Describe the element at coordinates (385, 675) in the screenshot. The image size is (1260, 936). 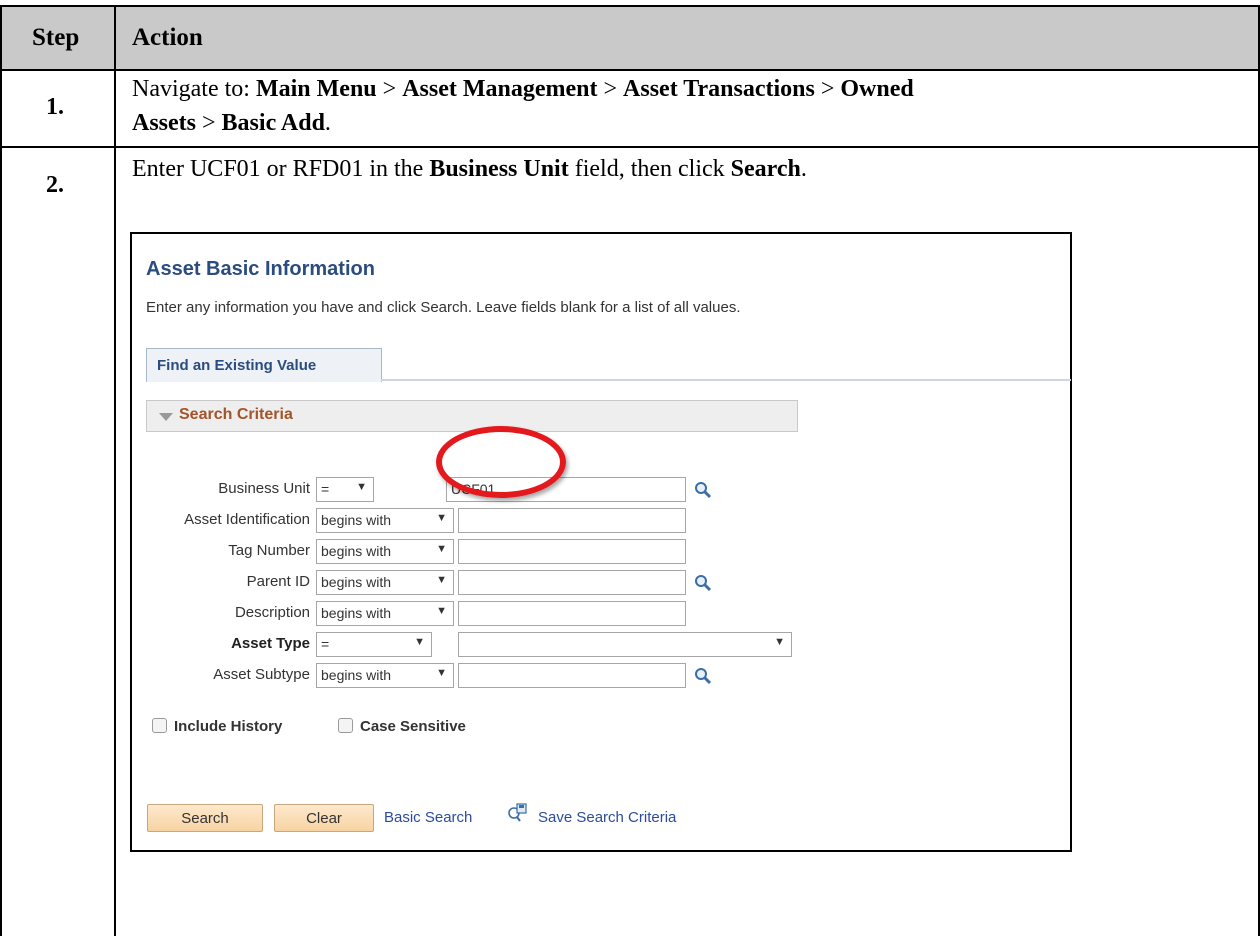
I see `asset-subtype-operator: begins with ▼` at that location.